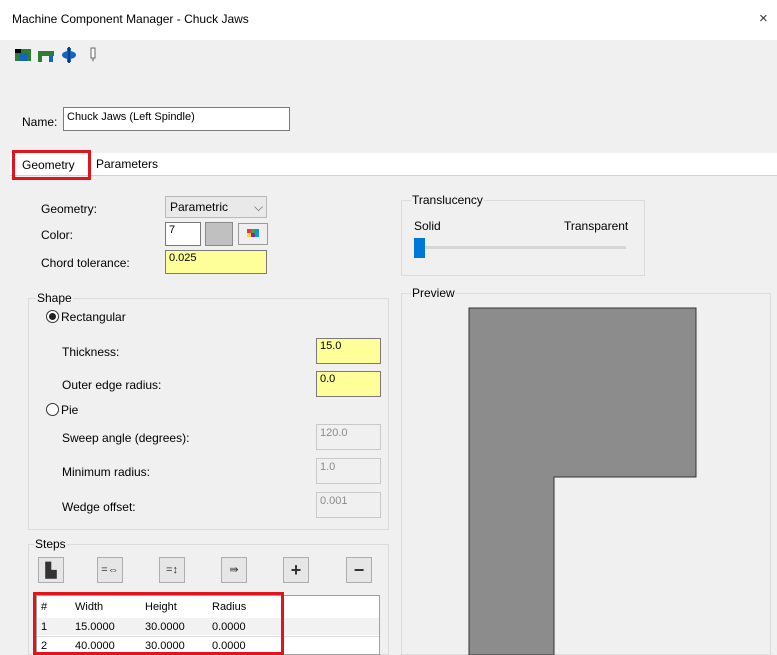  Describe the element at coordinates (52, 409) in the screenshot. I see `pie-radio` at that location.